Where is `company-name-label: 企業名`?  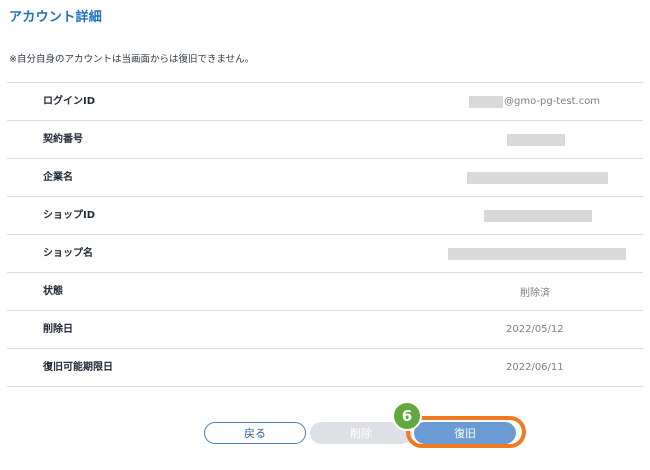
company-name-label: 企業名 is located at coordinates (58, 177).